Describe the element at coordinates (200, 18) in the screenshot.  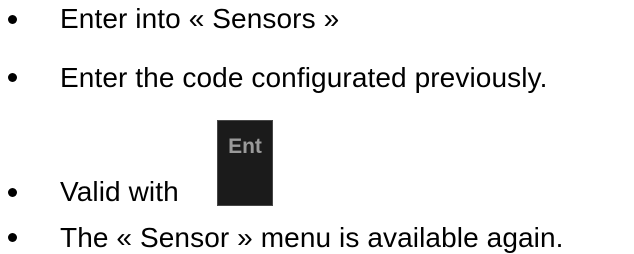
I see `instruction-text: Enter into « Sensors »` at that location.